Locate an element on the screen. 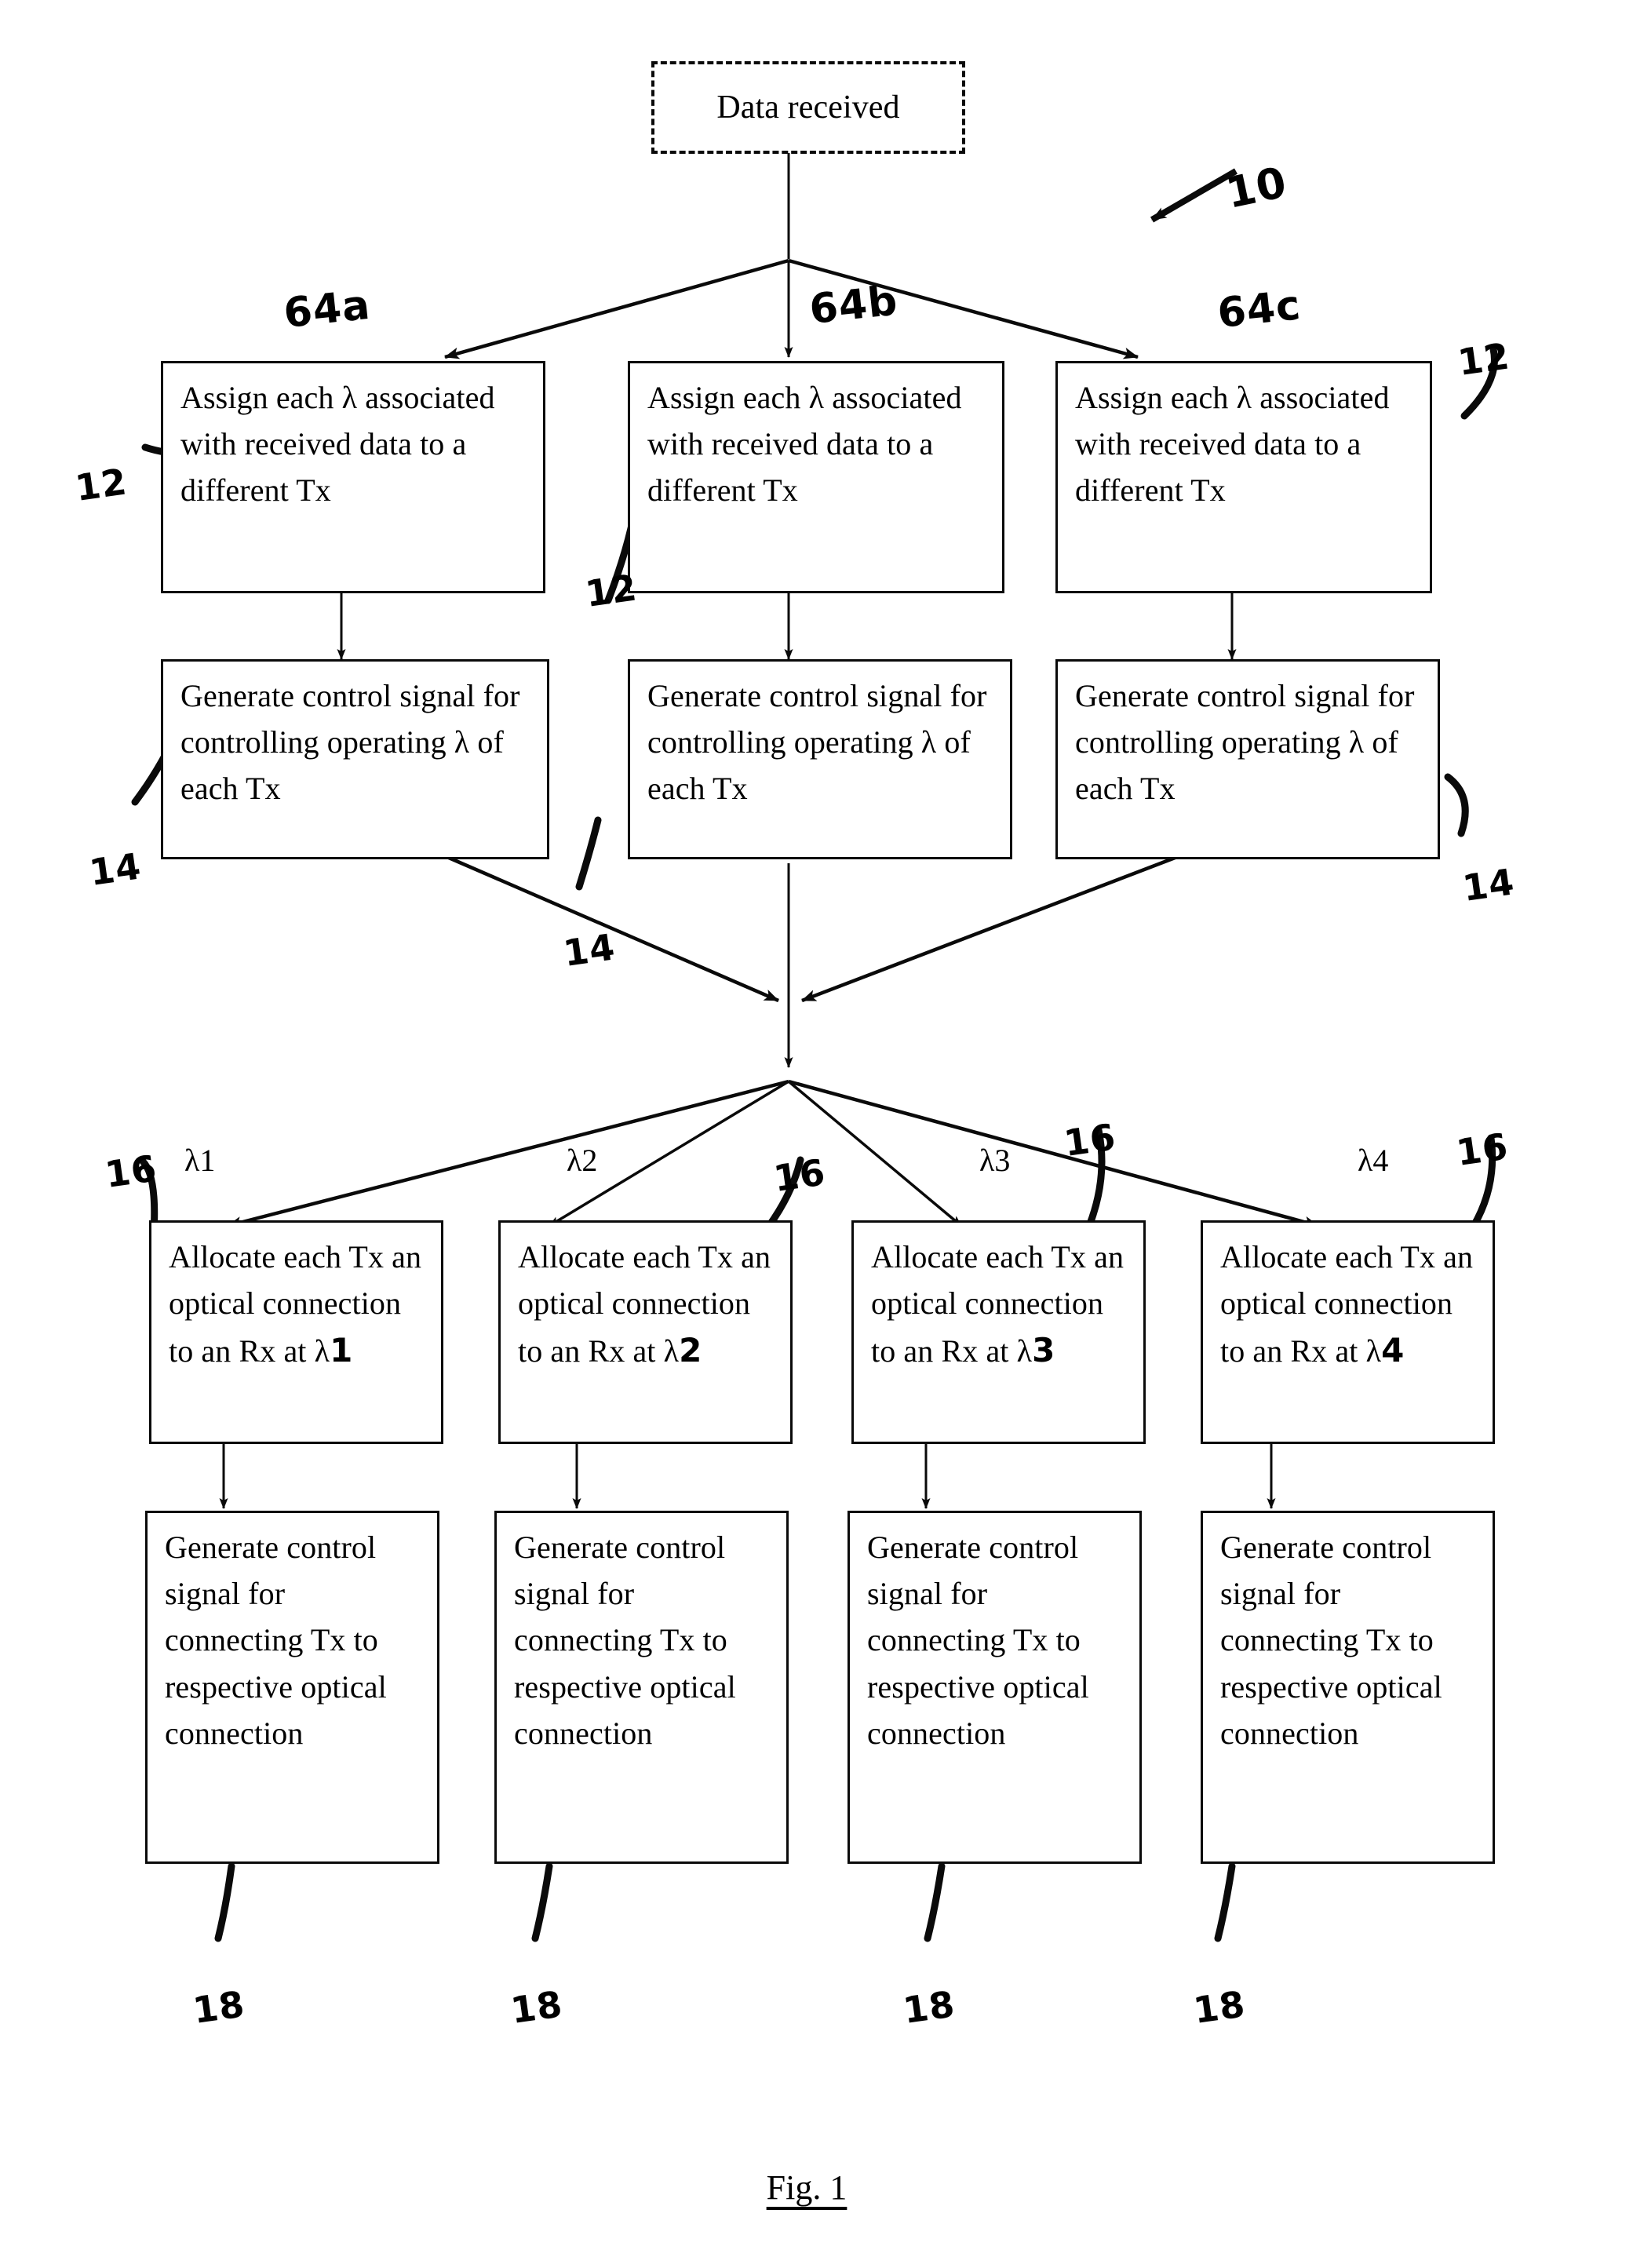 The image size is (1633, 2268). wavelength-label-3: λ3 is located at coordinates (995, 1160).